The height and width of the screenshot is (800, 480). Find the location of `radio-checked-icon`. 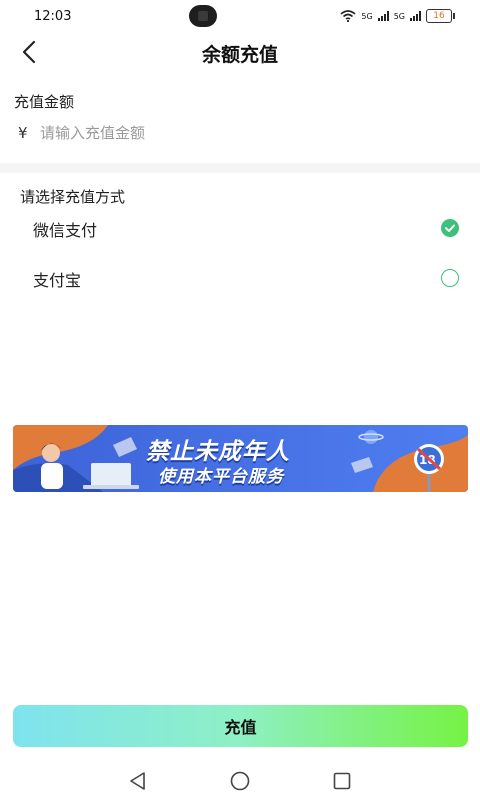

radio-checked-icon is located at coordinates (450, 228).